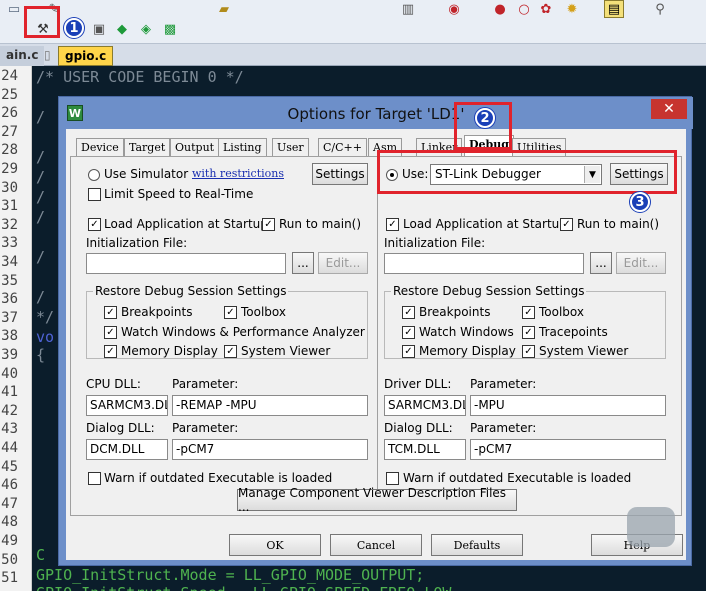  Describe the element at coordinates (455, 312) in the screenshot. I see `right-breakpoints-label: Breakpoints` at that location.